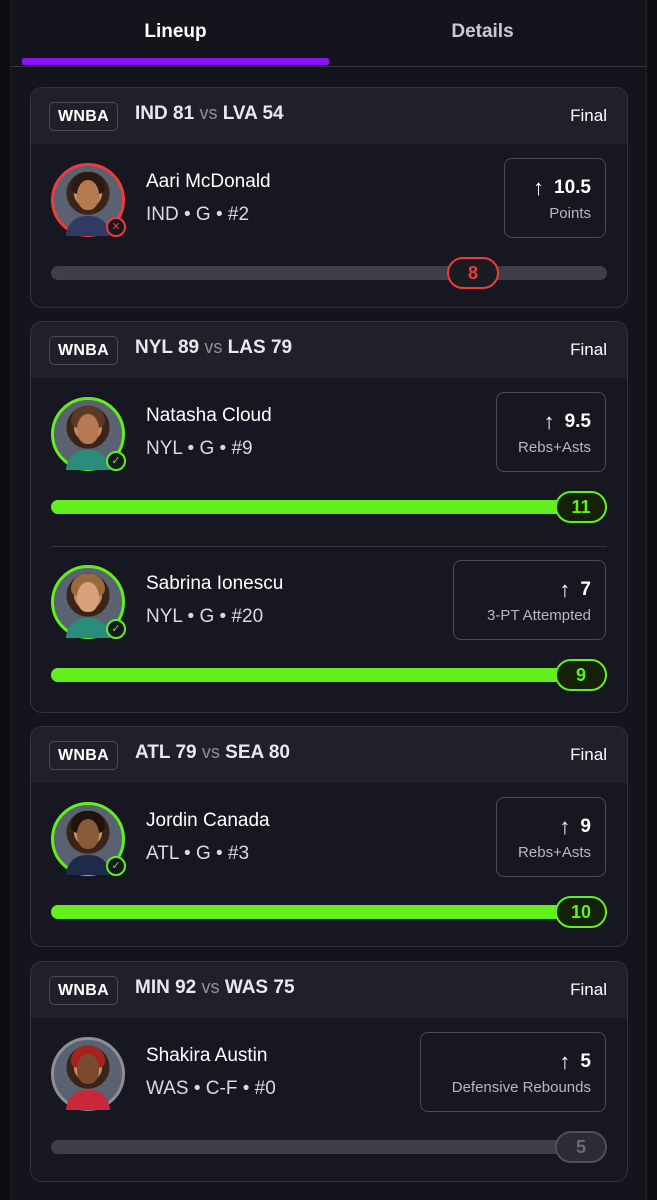  What do you see at coordinates (521, 1087) in the screenshot?
I see `stat-label: Defensive Rebounds` at bounding box center [521, 1087].